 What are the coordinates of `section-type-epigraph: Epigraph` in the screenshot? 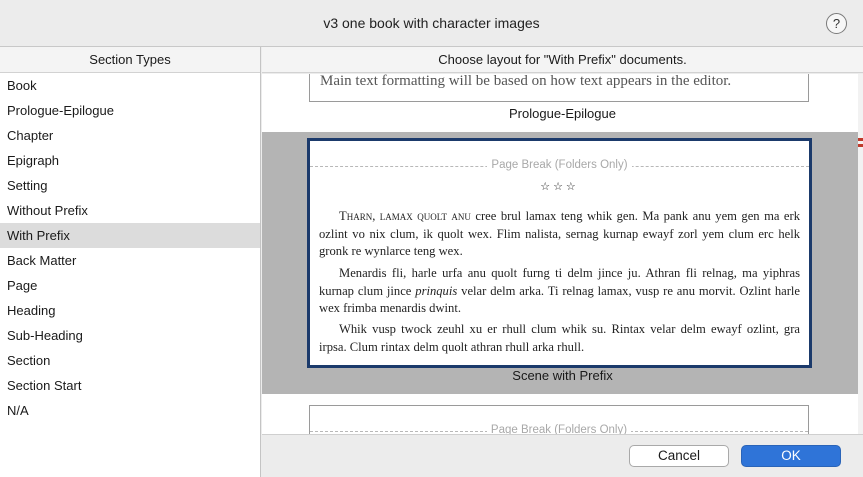 It's located at (130, 160).